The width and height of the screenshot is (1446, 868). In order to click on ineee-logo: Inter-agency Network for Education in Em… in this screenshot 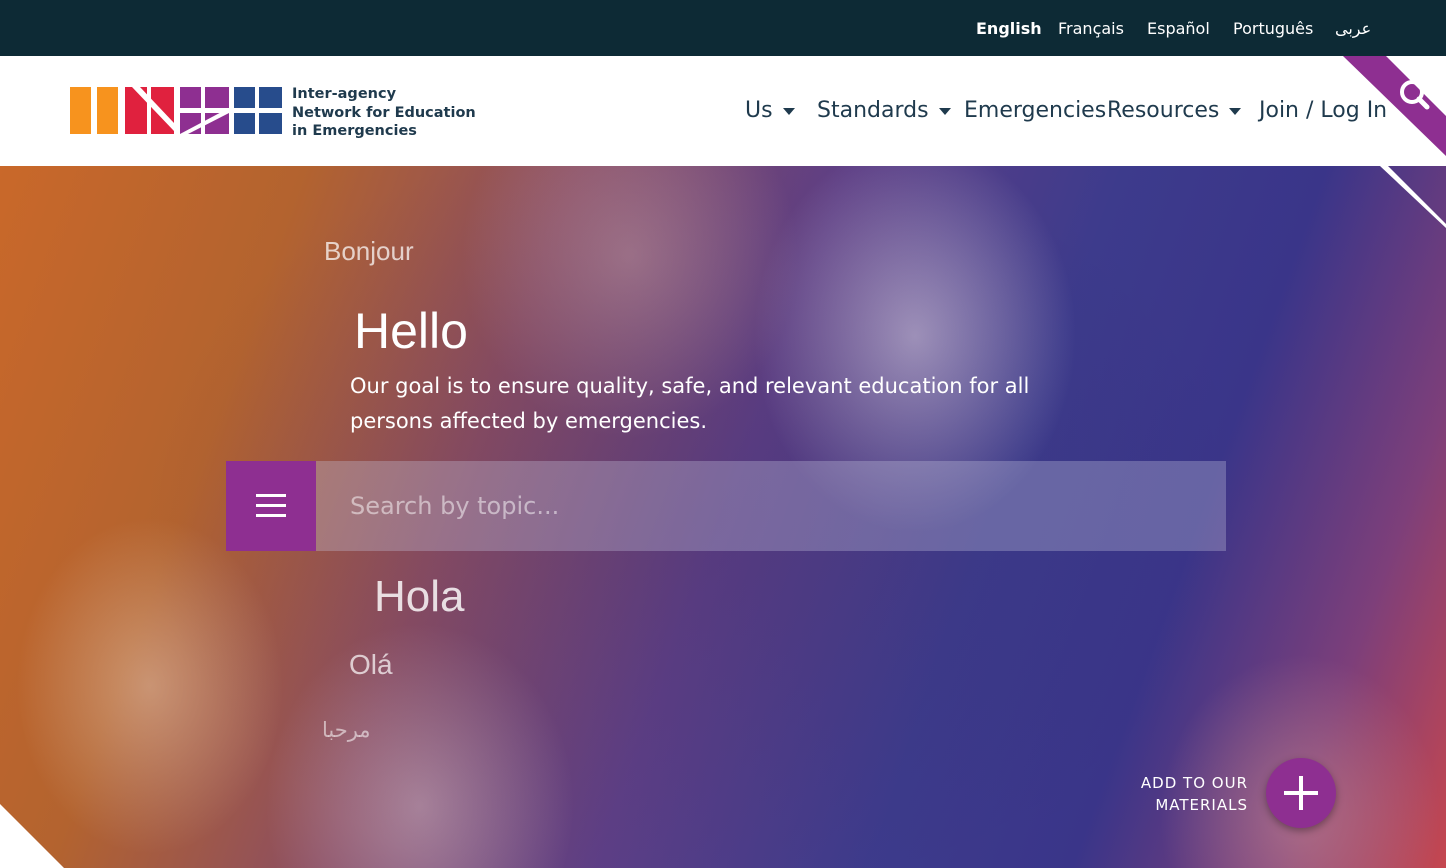, I will do `click(273, 112)`.